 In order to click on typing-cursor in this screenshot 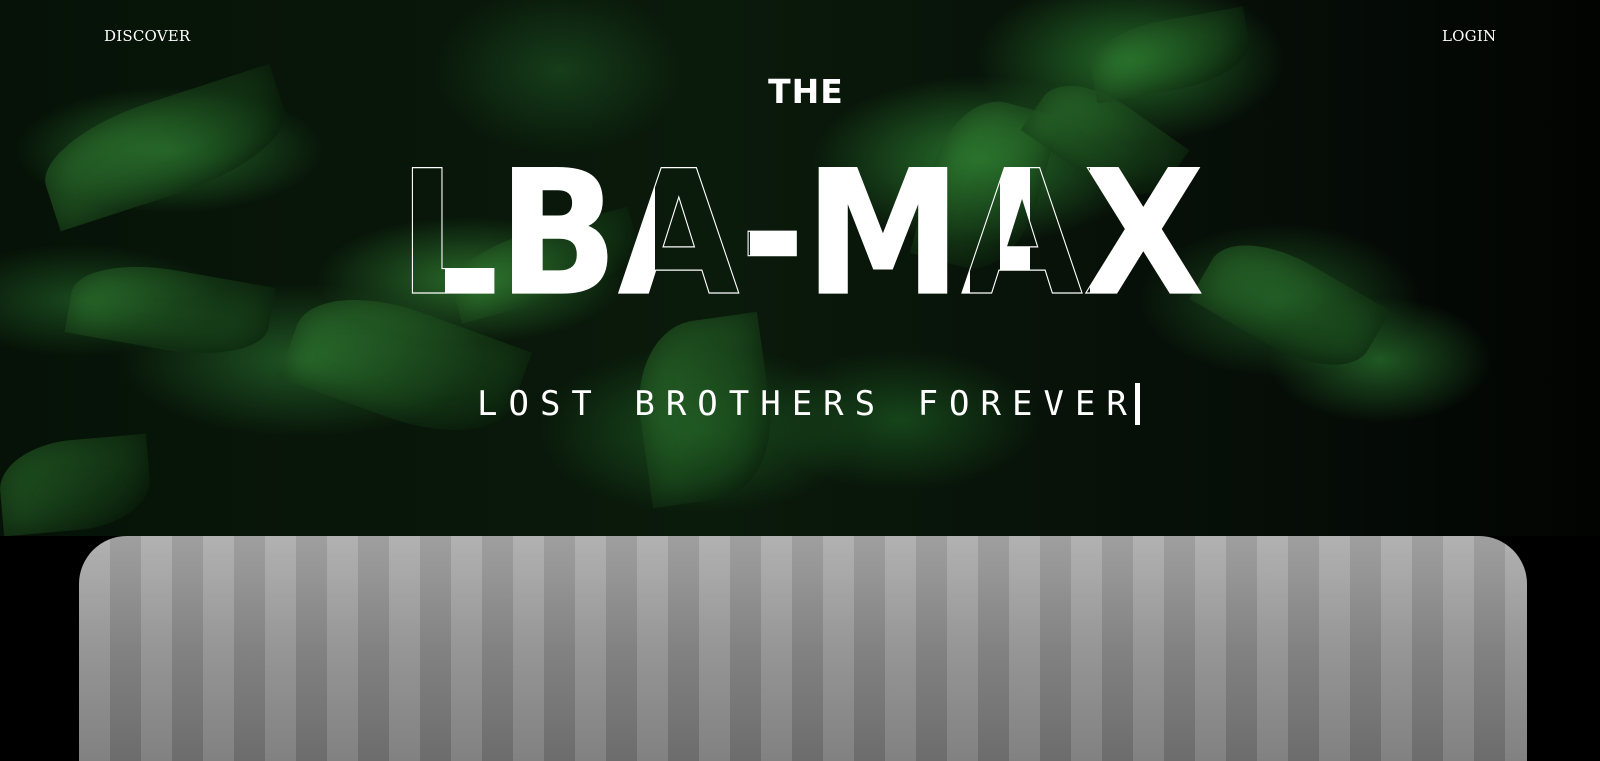, I will do `click(1137, 404)`.